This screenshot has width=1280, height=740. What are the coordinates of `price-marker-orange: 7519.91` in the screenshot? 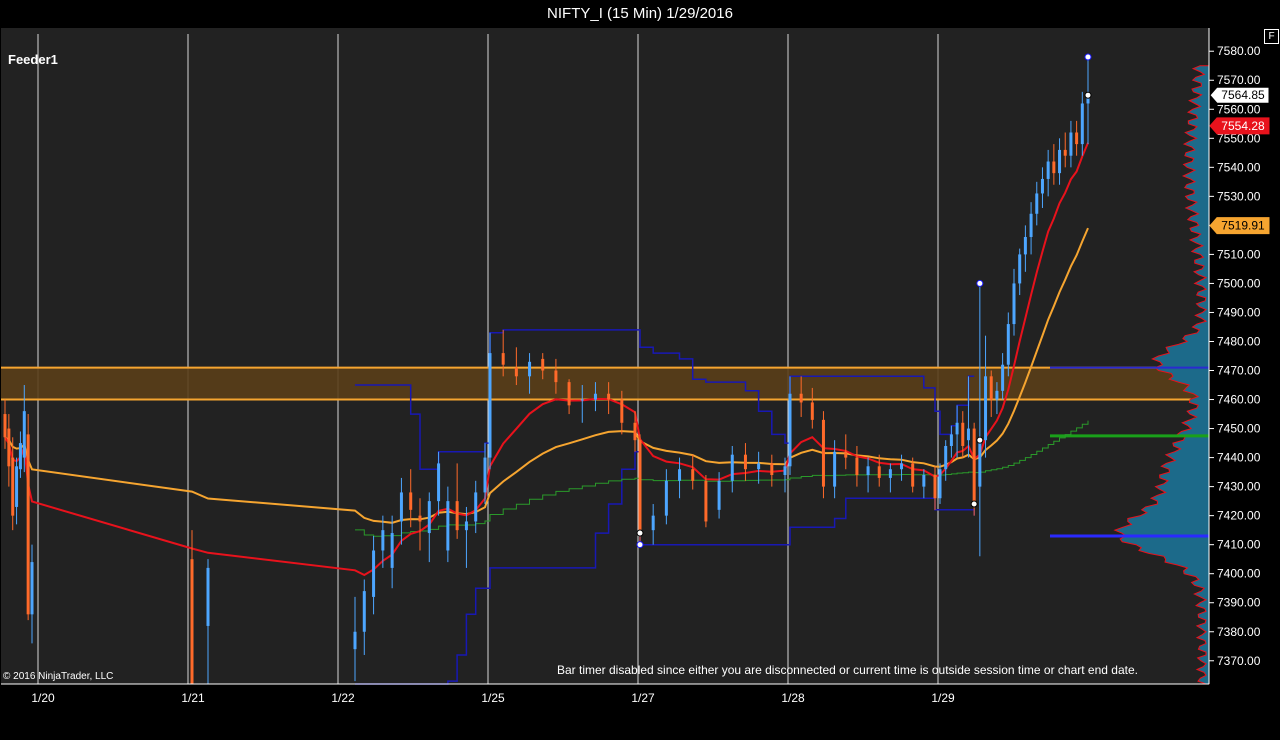 It's located at (1239, 226).